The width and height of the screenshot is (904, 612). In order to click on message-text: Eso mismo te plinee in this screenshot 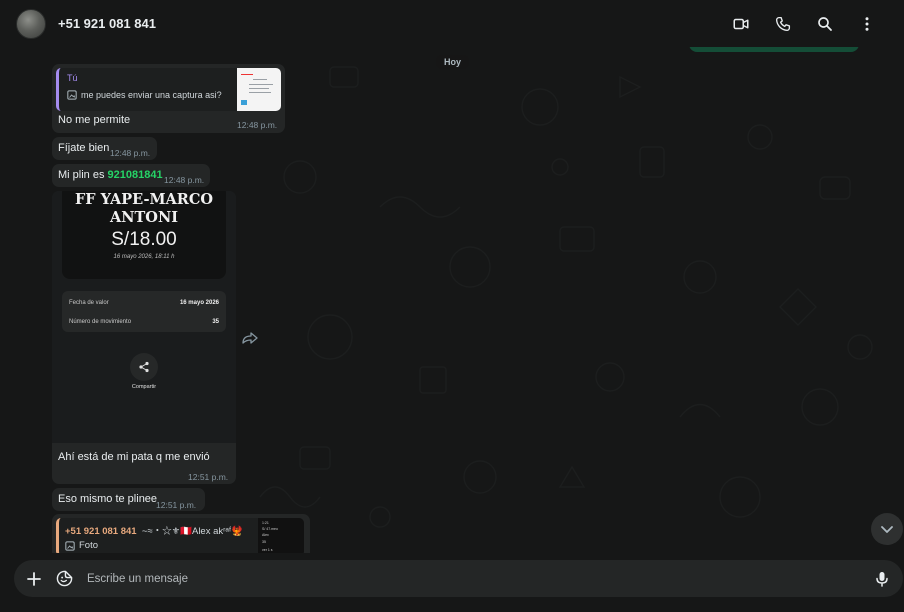, I will do `click(108, 499)`.